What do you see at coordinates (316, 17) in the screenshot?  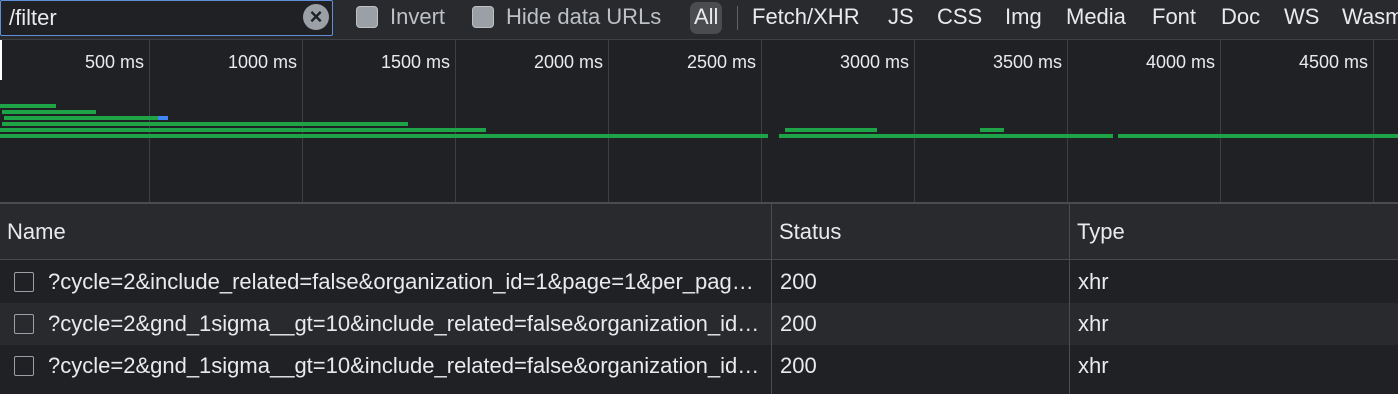 I see `clear-filter-icon: ×` at bounding box center [316, 17].